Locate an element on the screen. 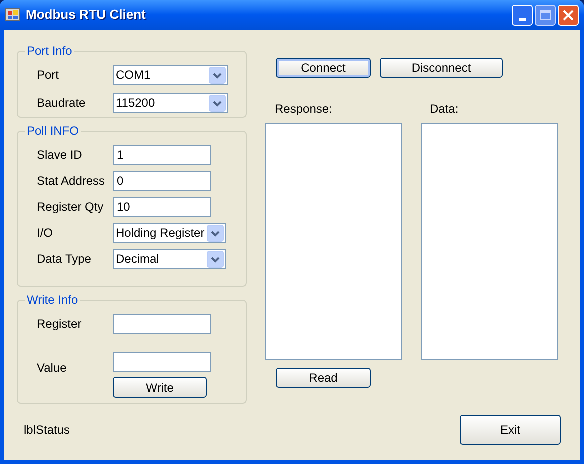  close-icon is located at coordinates (568, 15).